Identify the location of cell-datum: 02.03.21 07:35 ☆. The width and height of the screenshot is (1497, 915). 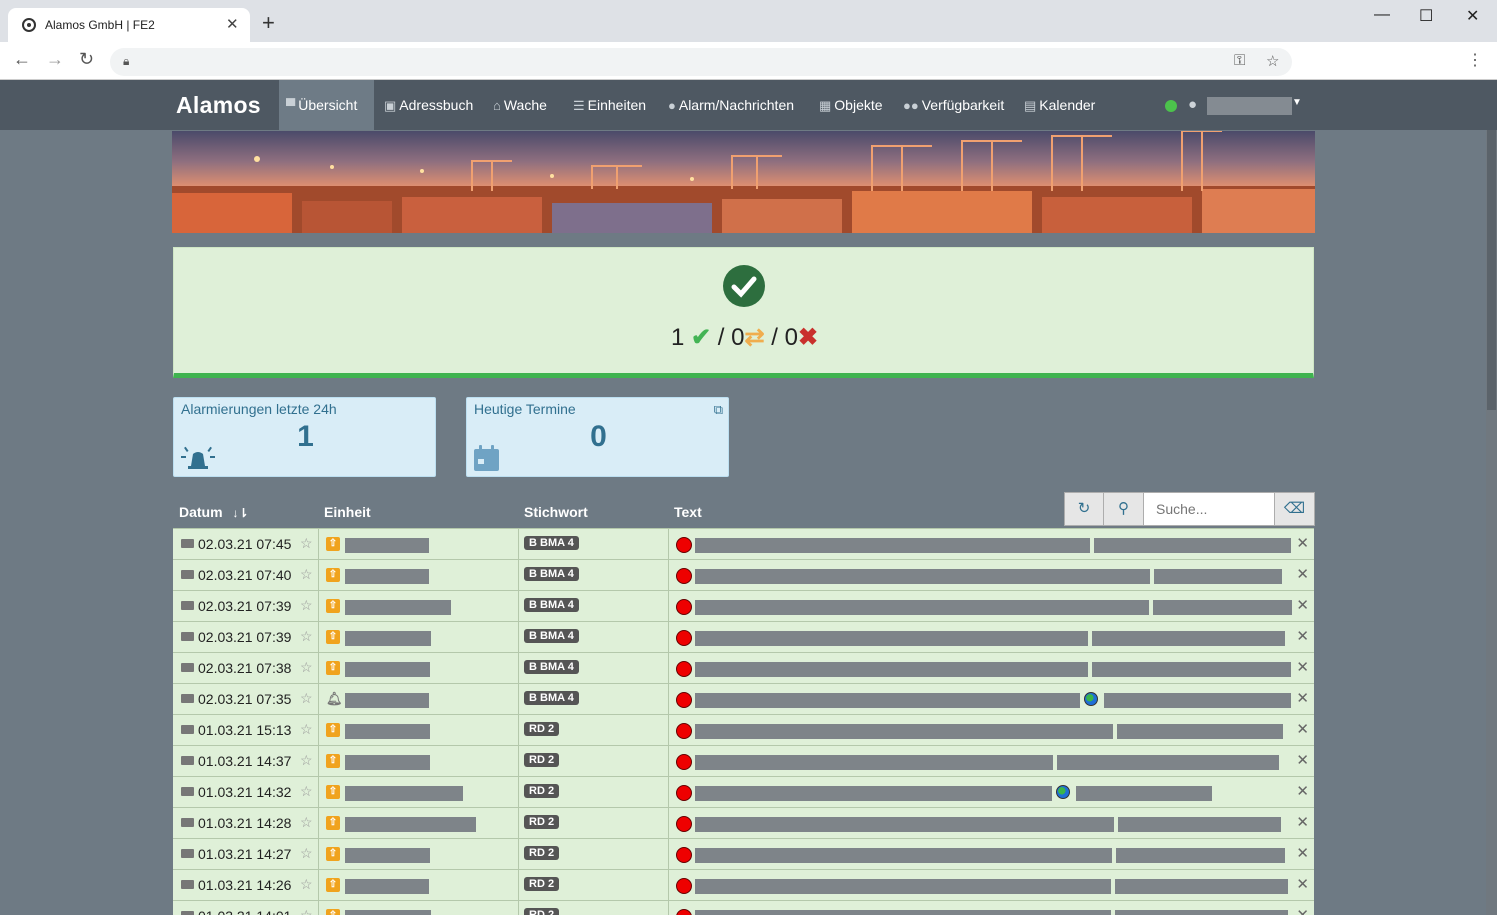
(246, 699).